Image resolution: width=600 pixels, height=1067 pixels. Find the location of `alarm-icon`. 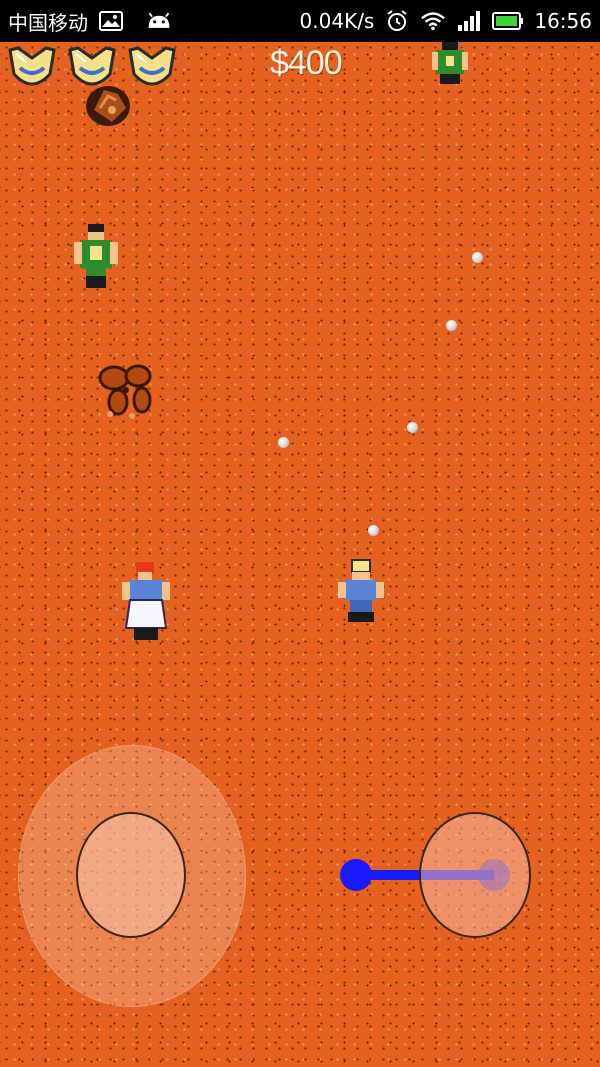

alarm-icon is located at coordinates (397, 21).